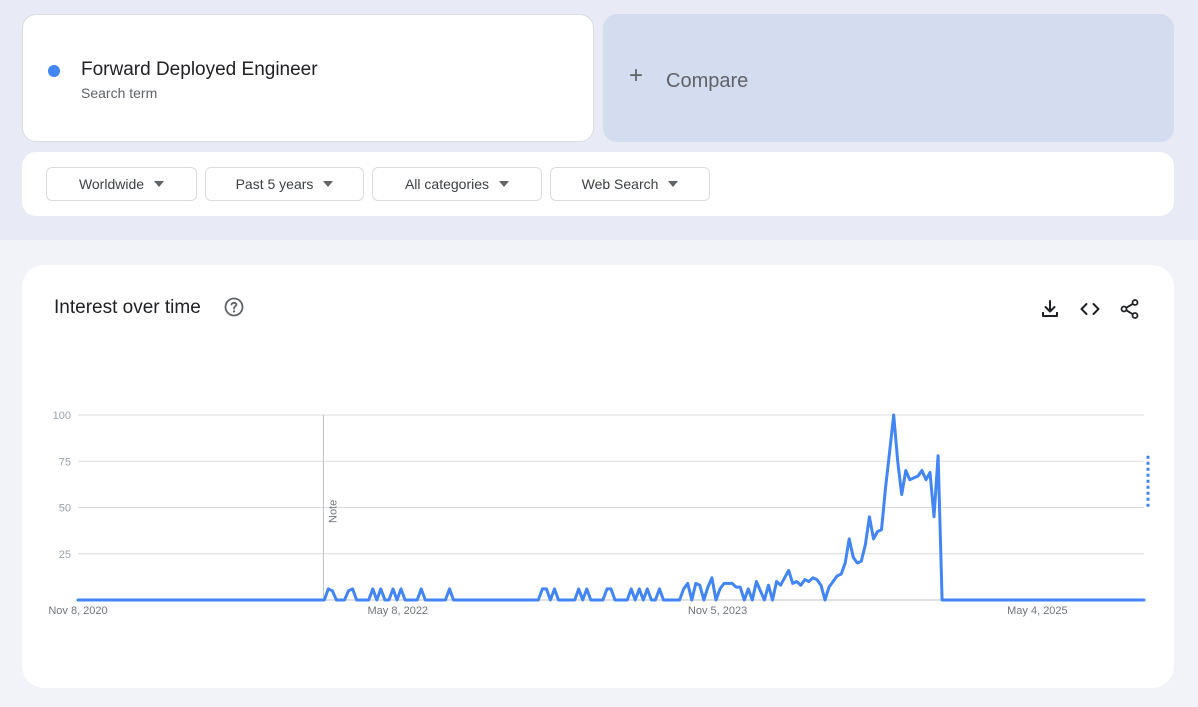 This screenshot has height=707, width=1198. What do you see at coordinates (636, 75) in the screenshot?
I see `plus-icon: +` at bounding box center [636, 75].